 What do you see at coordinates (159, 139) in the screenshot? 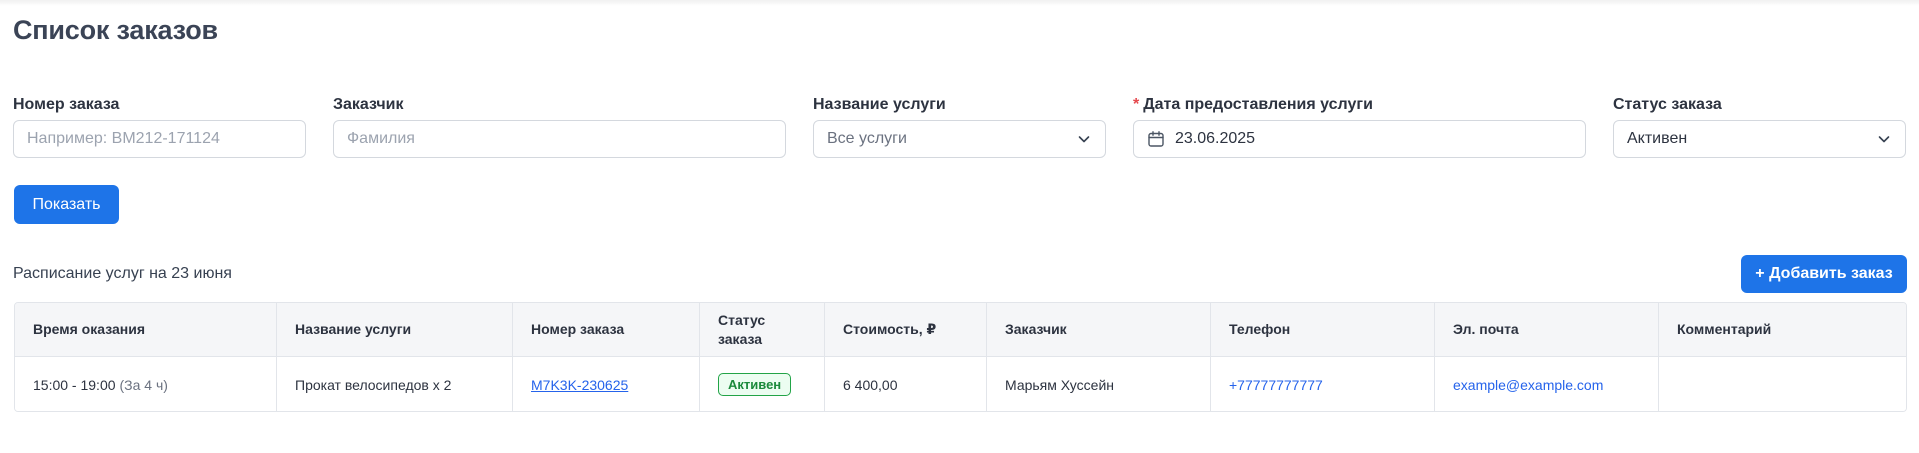
I see `order-number-input` at bounding box center [159, 139].